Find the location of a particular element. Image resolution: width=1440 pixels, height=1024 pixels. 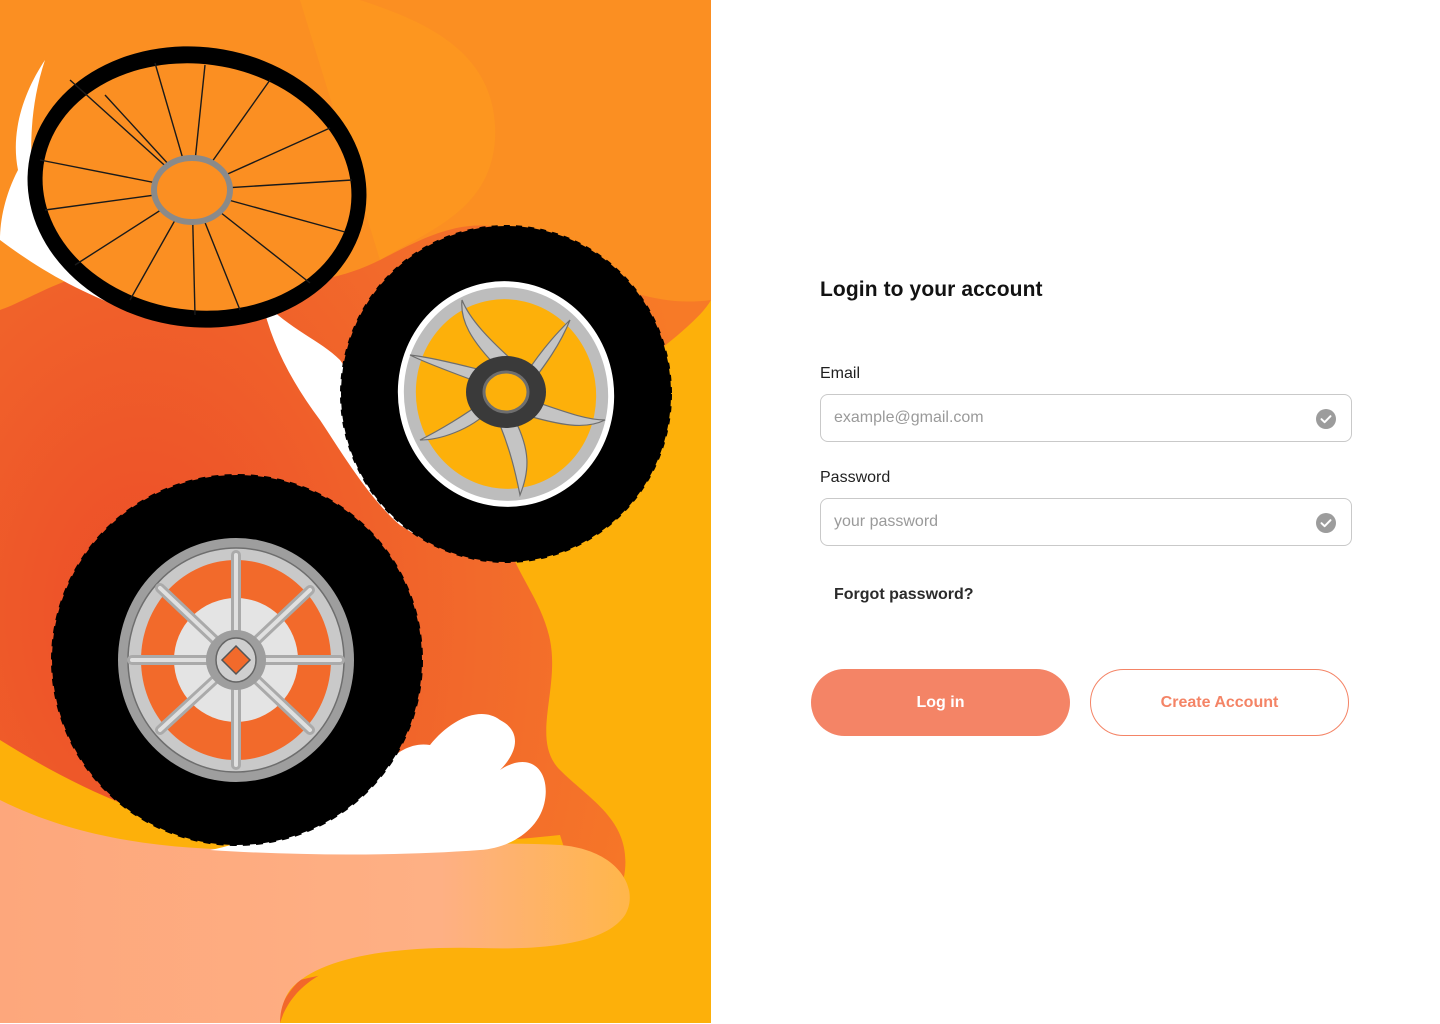

page-title: Login to your account is located at coordinates (931, 289).